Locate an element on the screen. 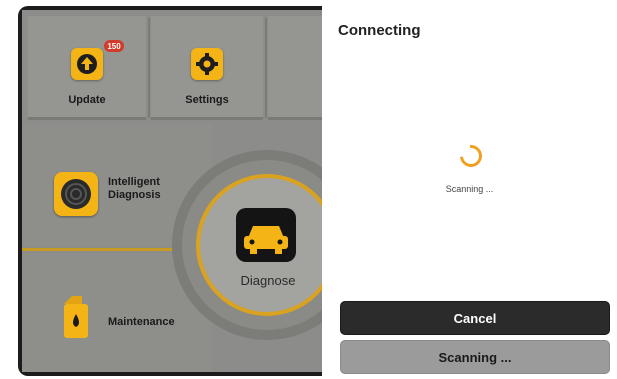 Image resolution: width=617 pixels, height=379 pixels. cancel-button: Cancel is located at coordinates (475, 318).